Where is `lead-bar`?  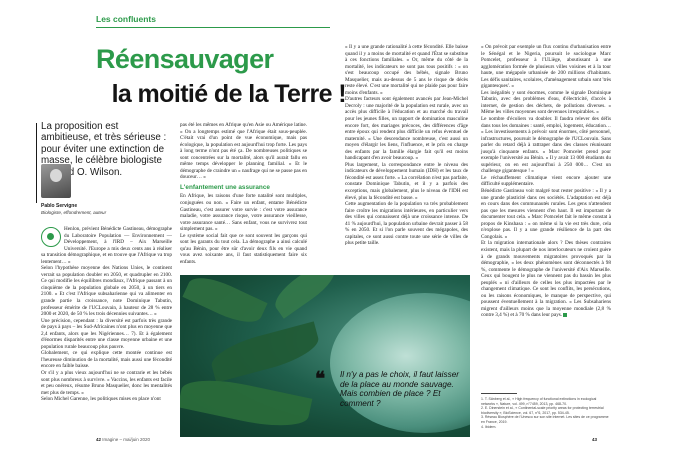
lead-bar is located at coordinates (36, 163).